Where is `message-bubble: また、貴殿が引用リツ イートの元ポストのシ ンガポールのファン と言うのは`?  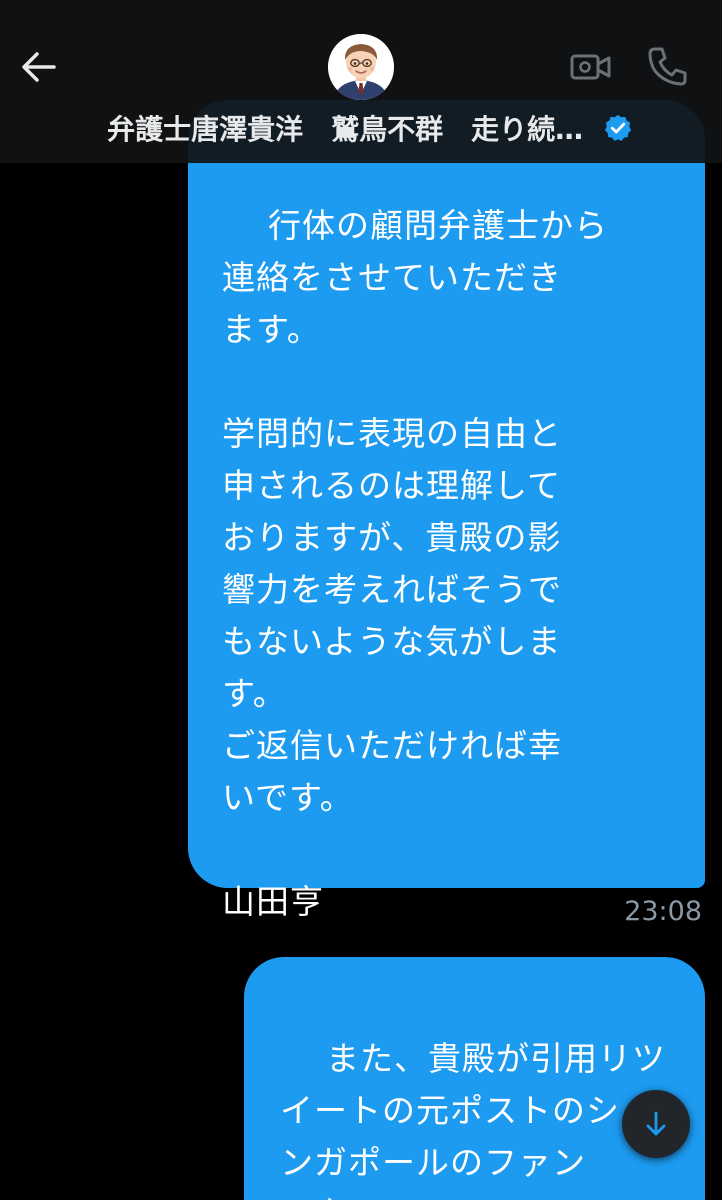
message-bubble: また、貴殿が引用リツ イートの元ポストのシ ンガポールのファン と言うのは is located at coordinates (474, 1078).